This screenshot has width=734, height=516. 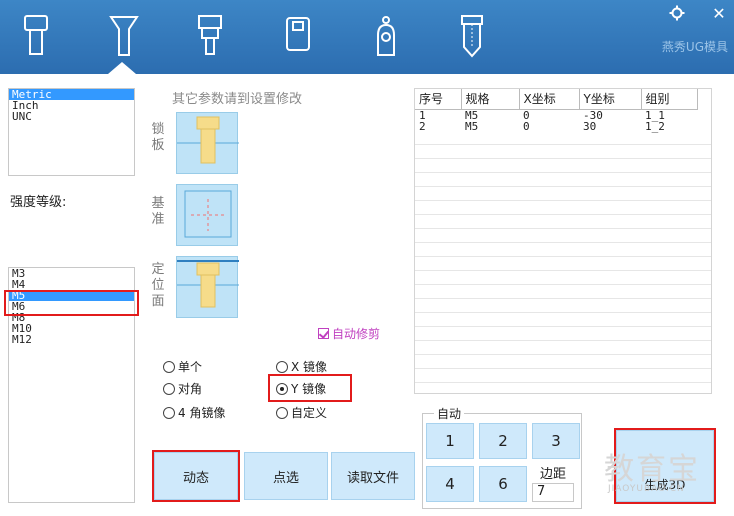 I want to click on close-icon: ✕, so click(x=719, y=13).